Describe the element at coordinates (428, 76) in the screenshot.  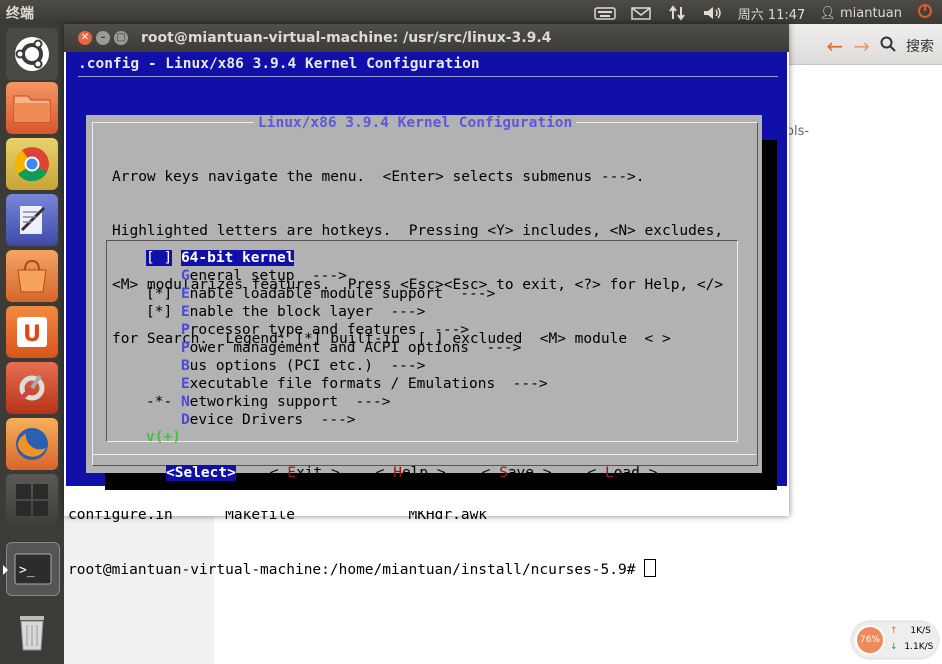
I see `title-underline` at that location.